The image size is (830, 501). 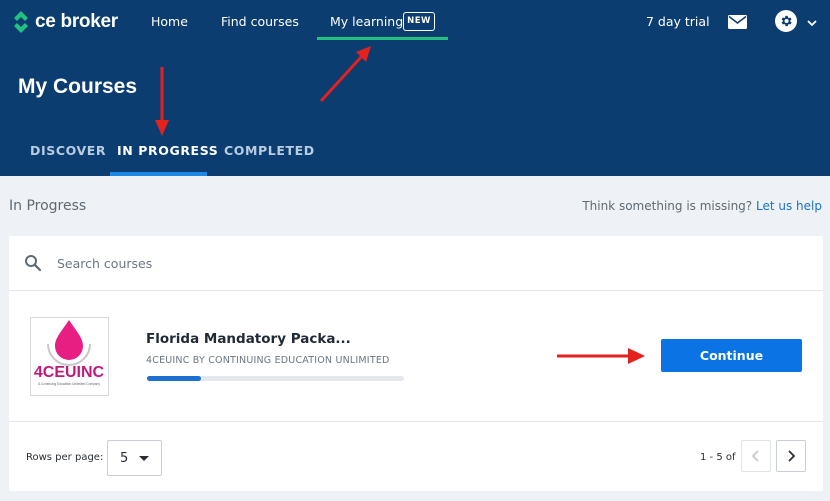 What do you see at coordinates (718, 457) in the screenshot?
I see `page-range: 1 - 5 of` at bounding box center [718, 457].